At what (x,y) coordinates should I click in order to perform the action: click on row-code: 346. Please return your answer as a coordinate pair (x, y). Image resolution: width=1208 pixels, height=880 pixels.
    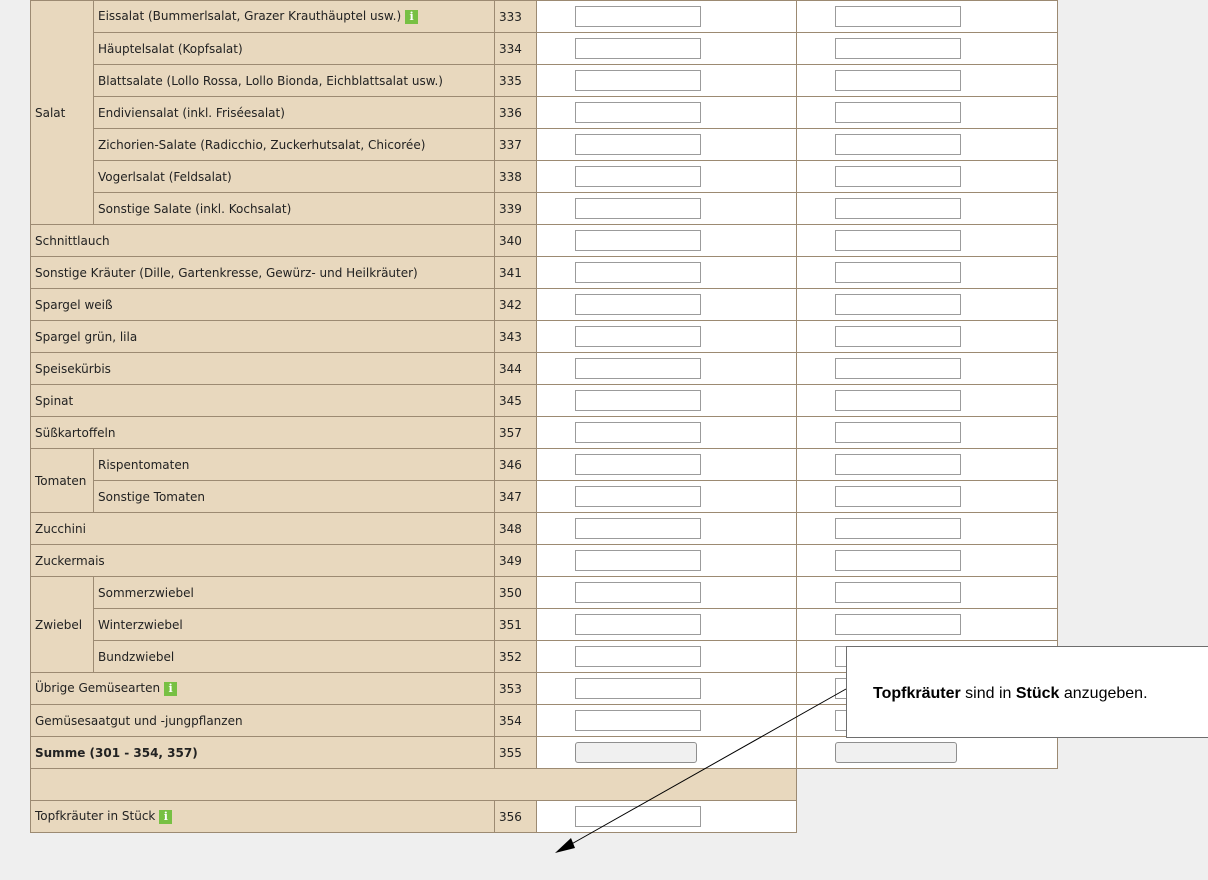
    Looking at the image, I should click on (515, 464).